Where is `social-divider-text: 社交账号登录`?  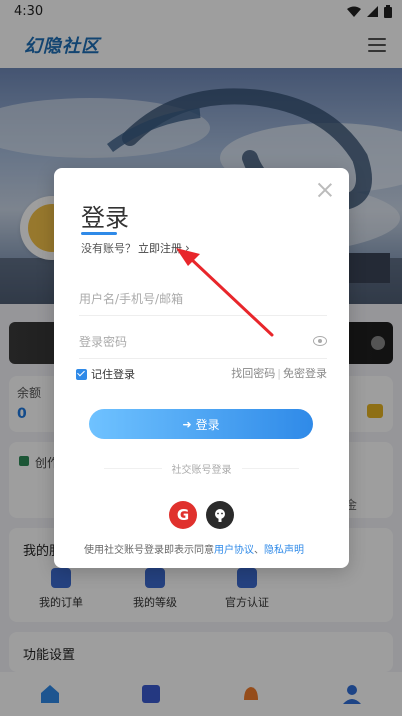 social-divider-text: 社交账号登录 is located at coordinates (201, 470).